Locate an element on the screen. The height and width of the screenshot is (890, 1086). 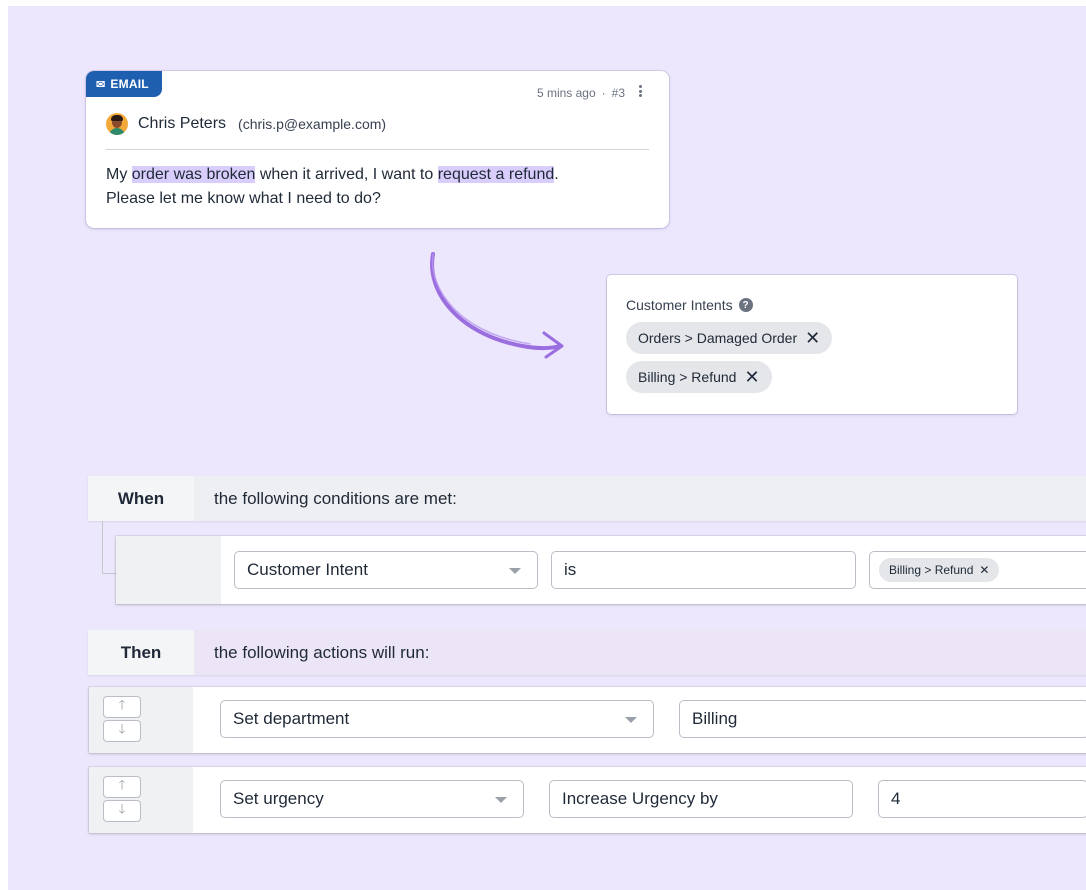
help-icon: ? is located at coordinates (745, 305).